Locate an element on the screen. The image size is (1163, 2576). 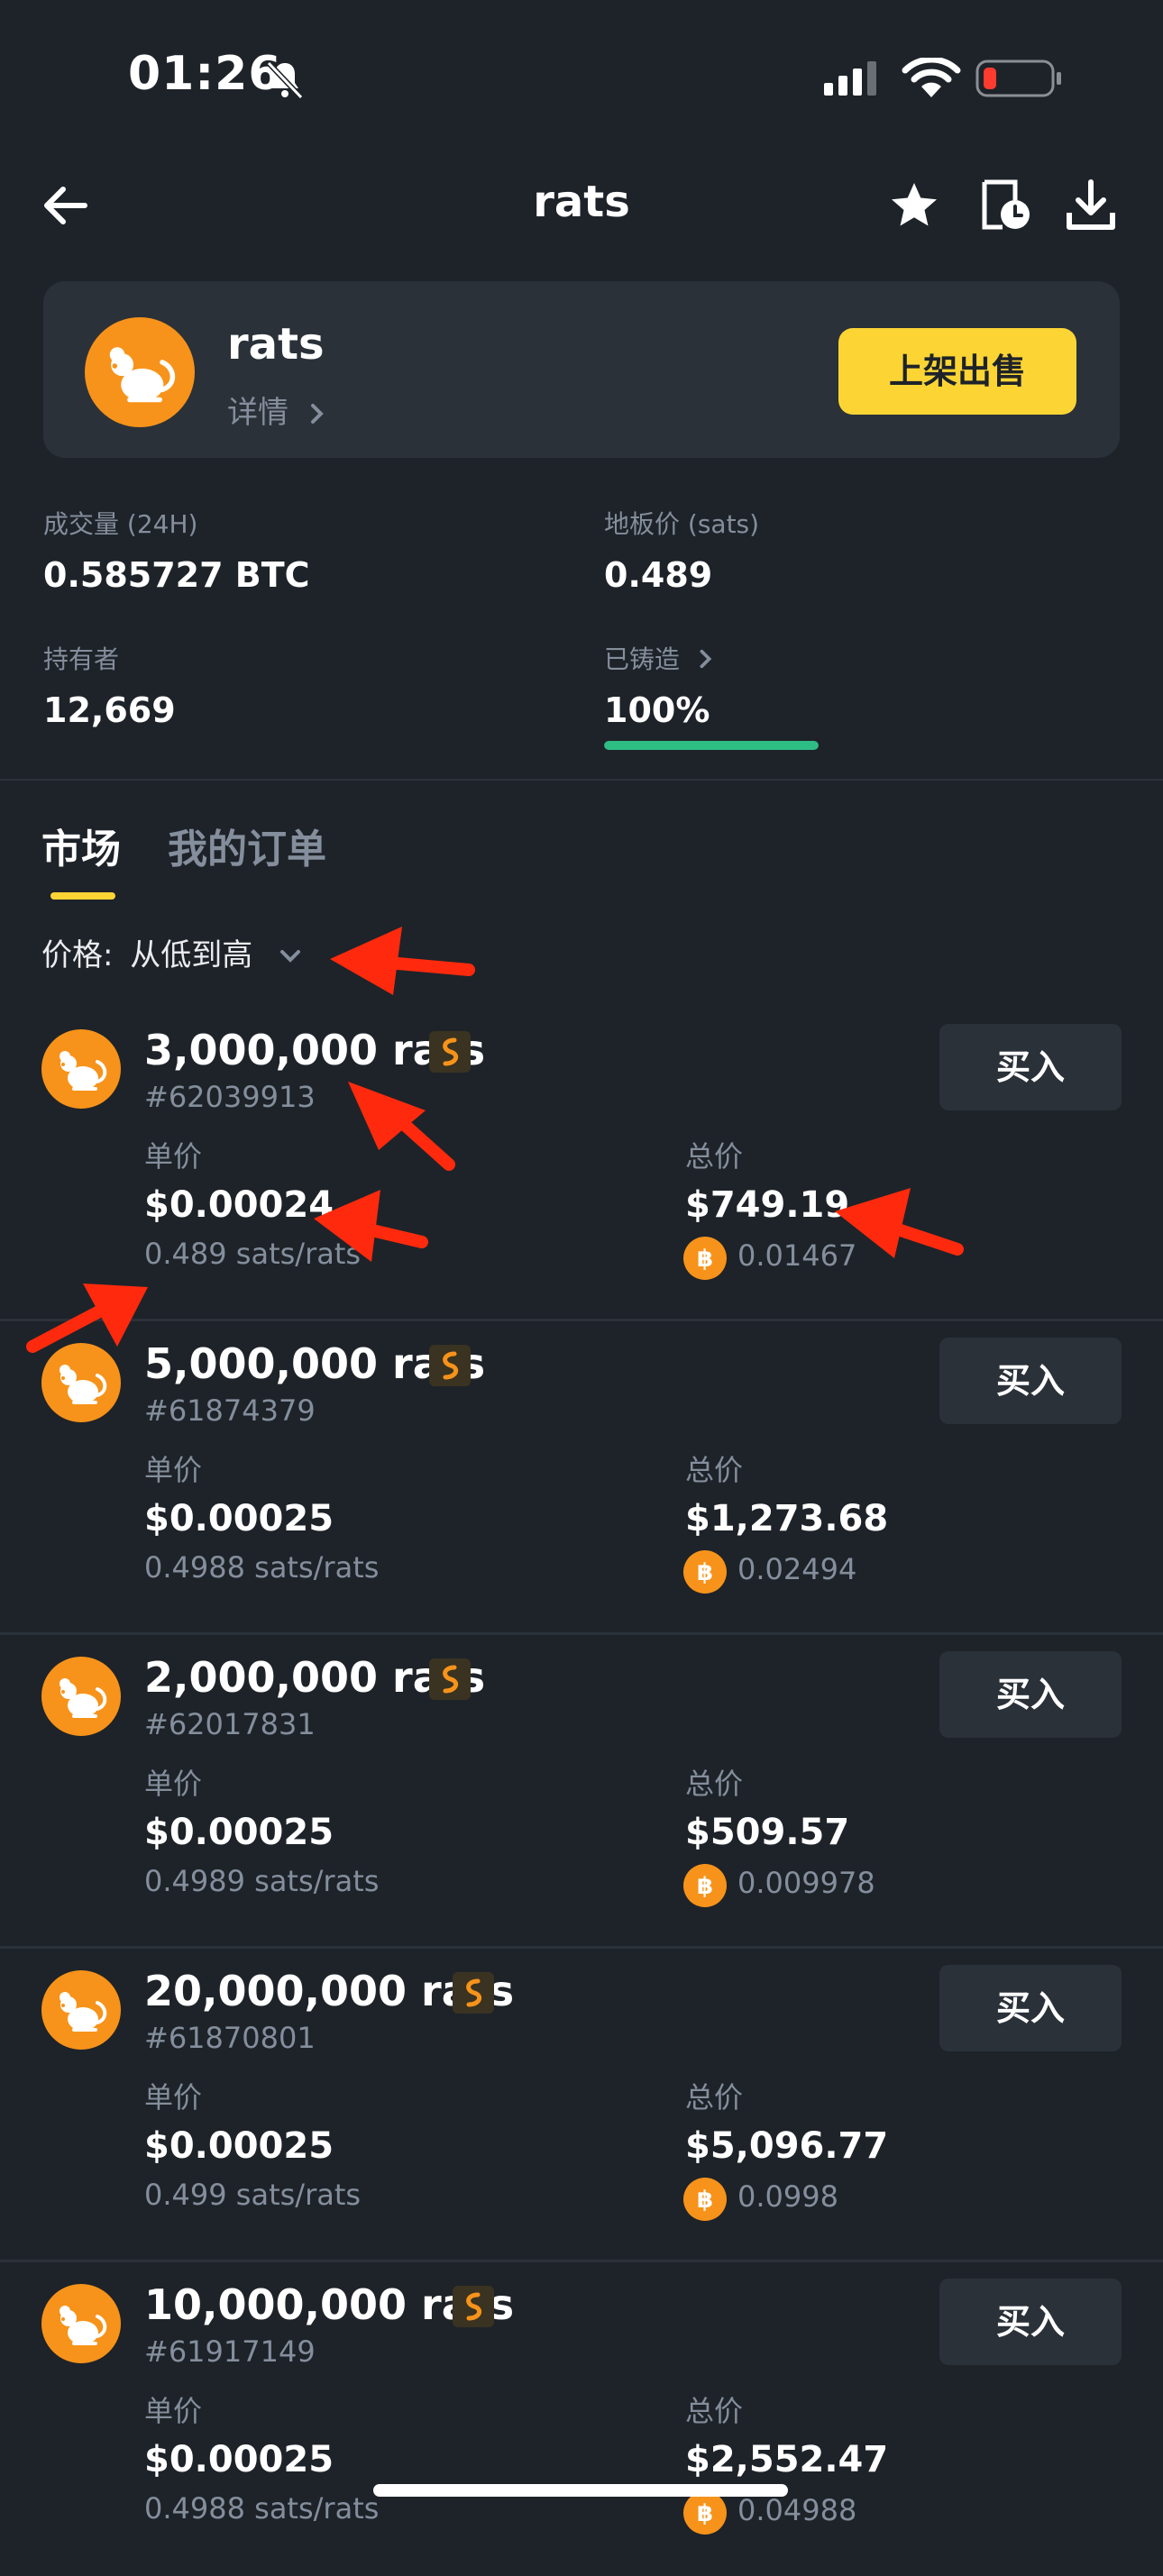
detail-label: 详情 is located at coordinates (257, 413).